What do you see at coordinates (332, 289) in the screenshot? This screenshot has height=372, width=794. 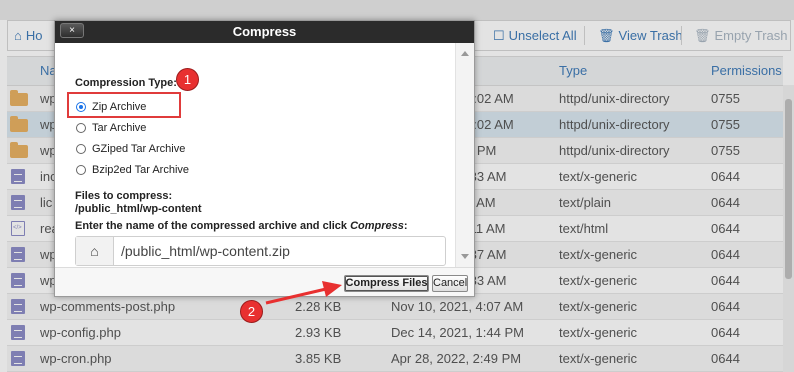 I see `arrow-head` at bounding box center [332, 289].